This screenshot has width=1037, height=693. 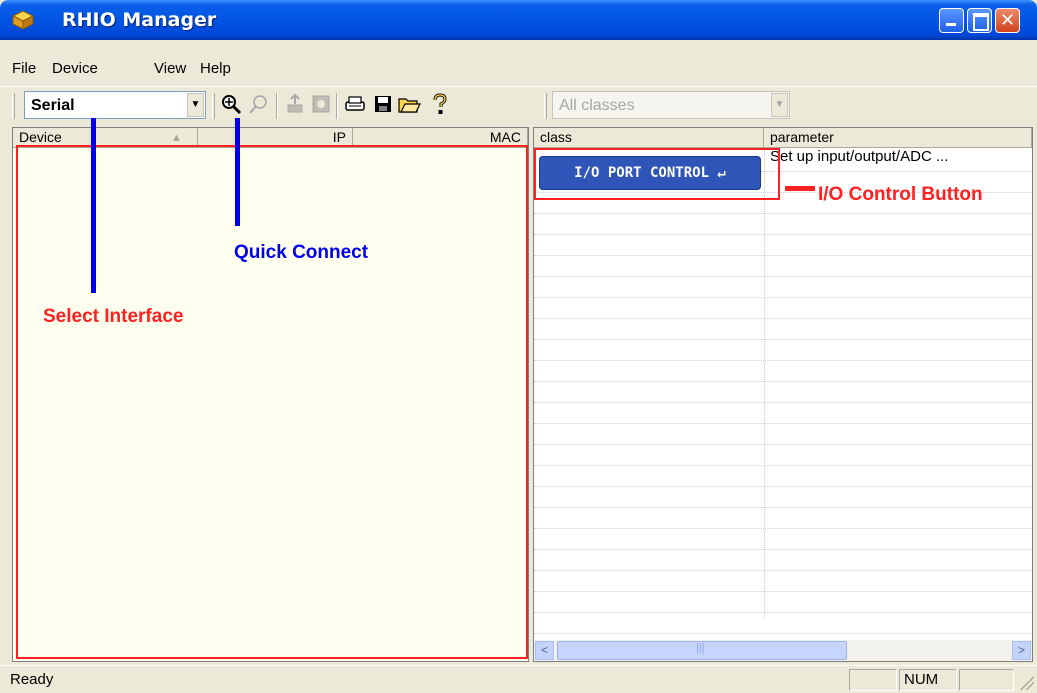 I want to click on window-title: RHIO Manager, so click(x=139, y=20).